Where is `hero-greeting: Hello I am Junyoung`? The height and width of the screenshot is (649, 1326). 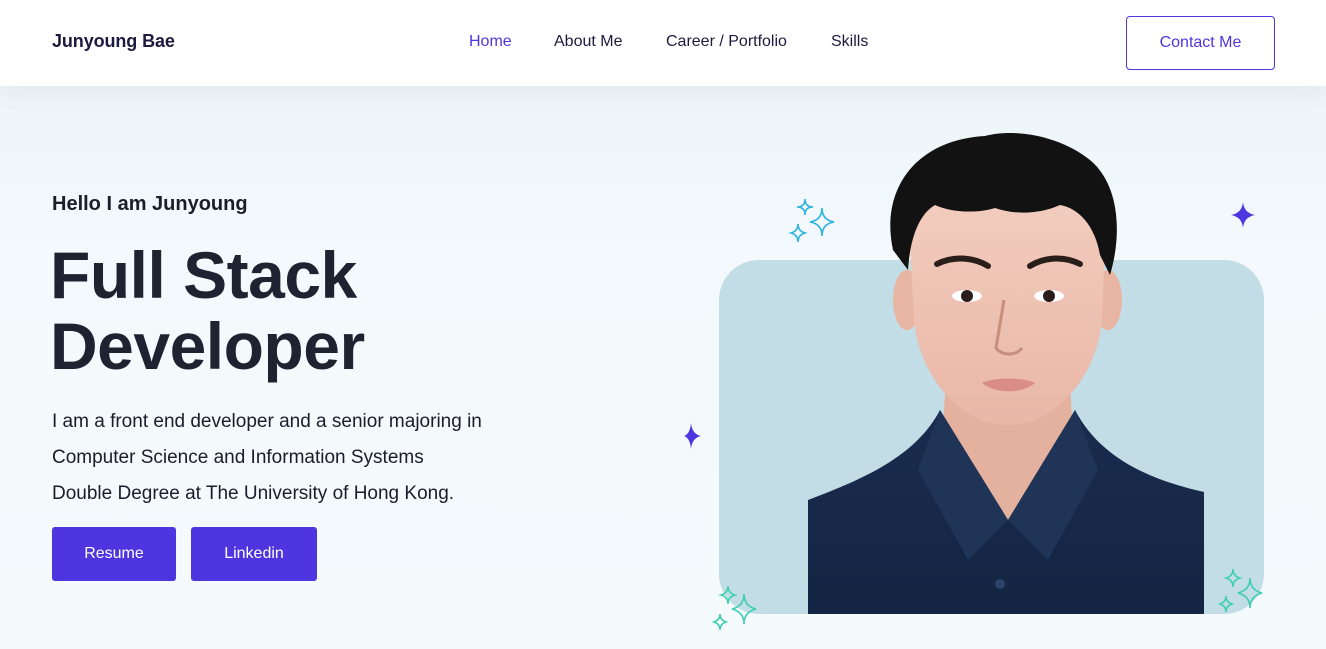 hero-greeting: Hello I am Junyoung is located at coordinates (150, 204).